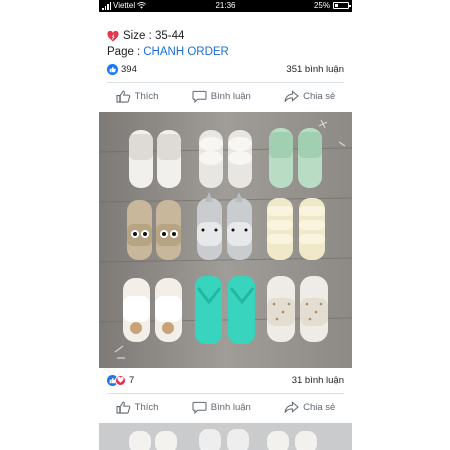 The height and width of the screenshot is (450, 450). Describe the element at coordinates (321, 5) in the screenshot. I see `battery-percent: 25%` at that location.